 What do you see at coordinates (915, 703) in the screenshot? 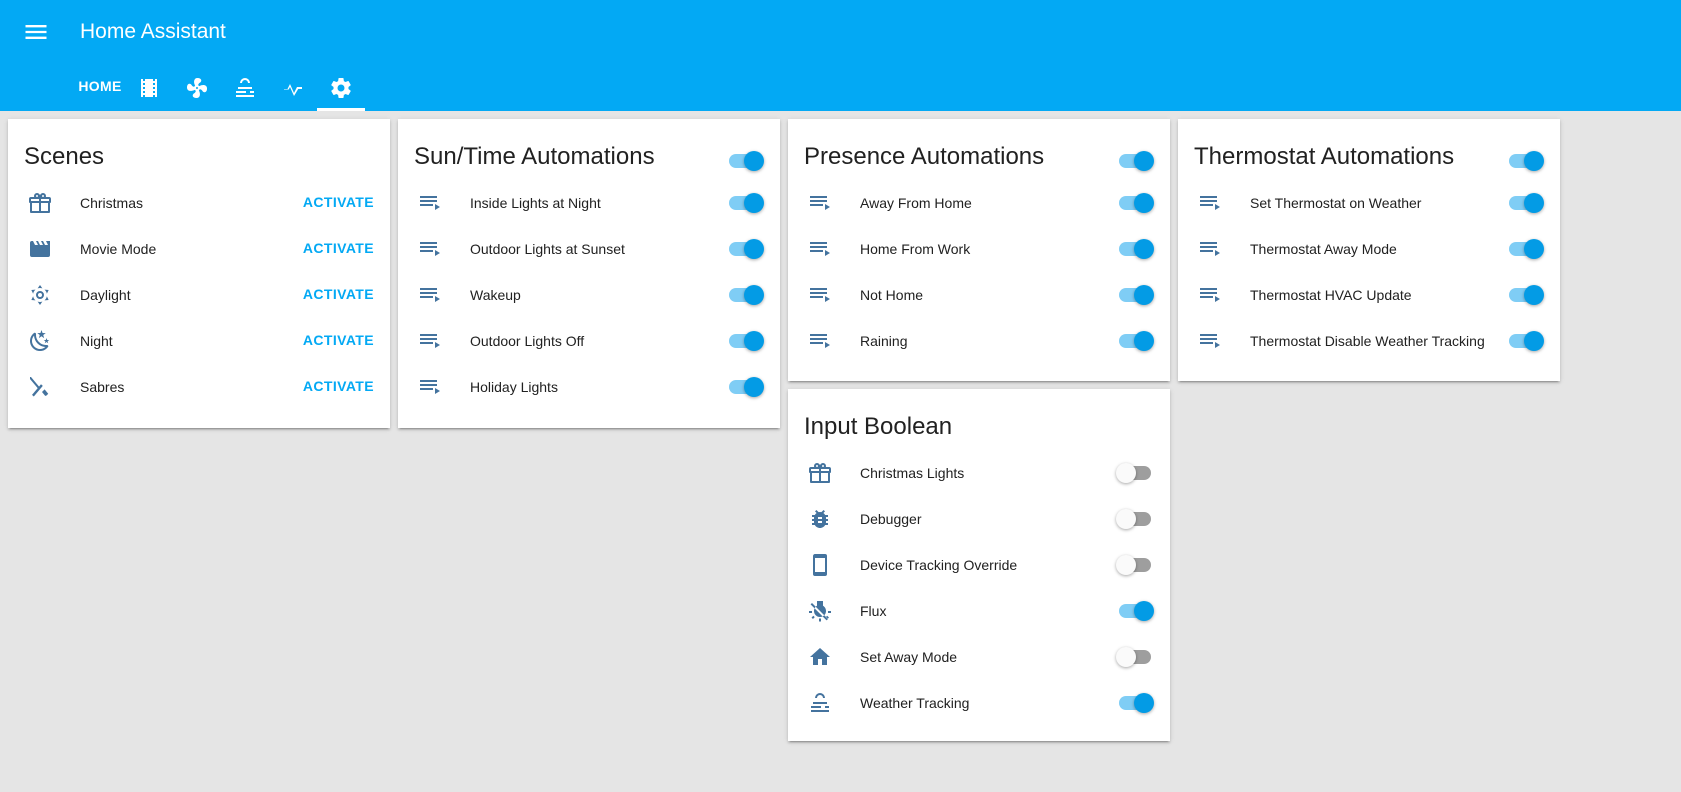
I see `input-boolean-label: Weather Tracking` at bounding box center [915, 703].